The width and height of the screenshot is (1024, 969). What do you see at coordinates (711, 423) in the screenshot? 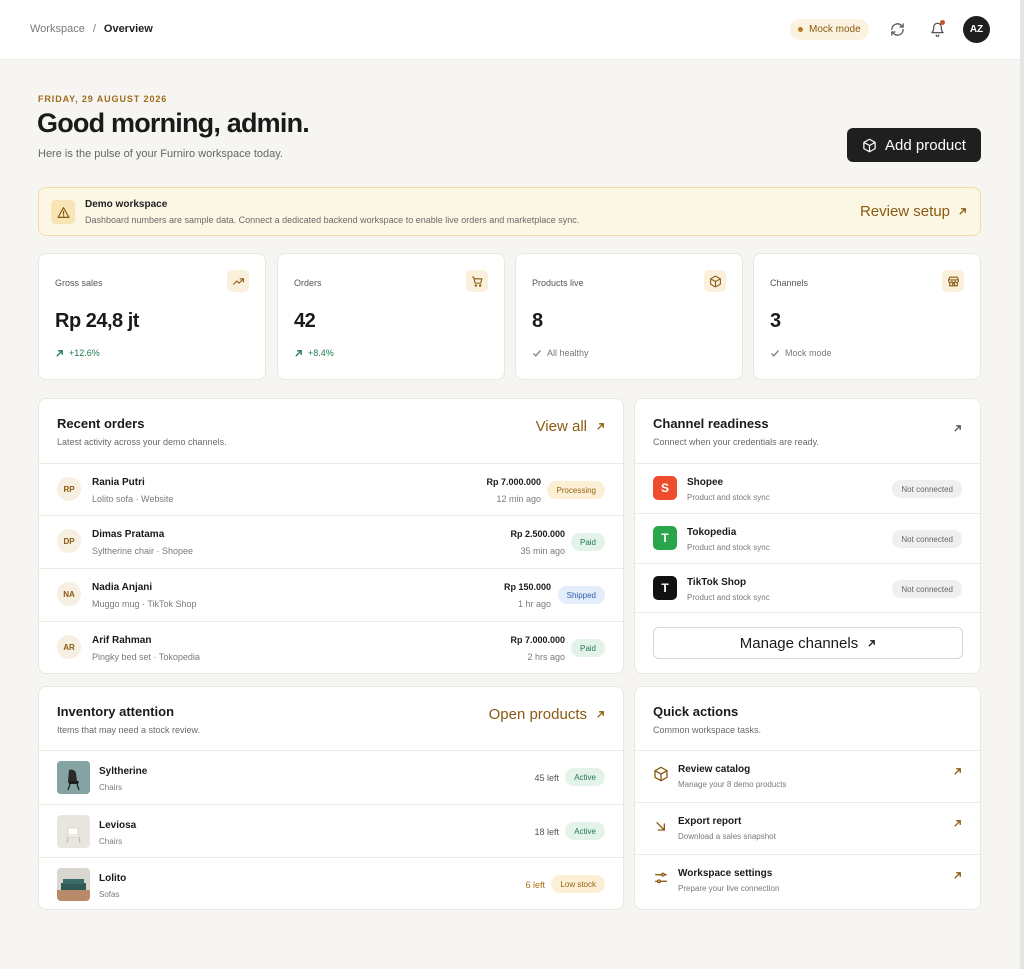
I see `section-title: Channel readiness` at bounding box center [711, 423].